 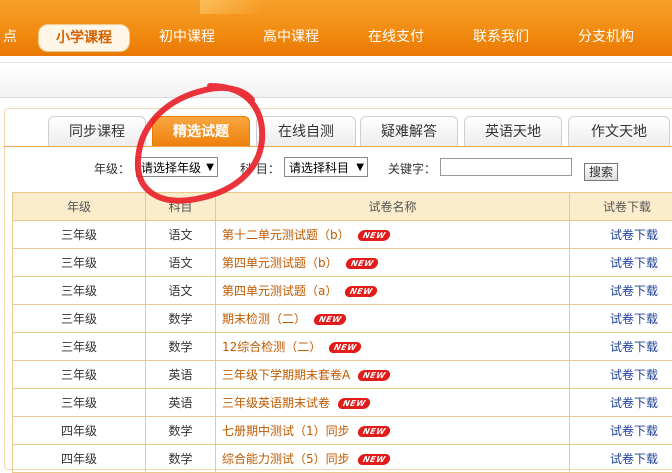 What do you see at coordinates (201, 131) in the screenshot?
I see `tab-selected-exams: 精选试题` at bounding box center [201, 131].